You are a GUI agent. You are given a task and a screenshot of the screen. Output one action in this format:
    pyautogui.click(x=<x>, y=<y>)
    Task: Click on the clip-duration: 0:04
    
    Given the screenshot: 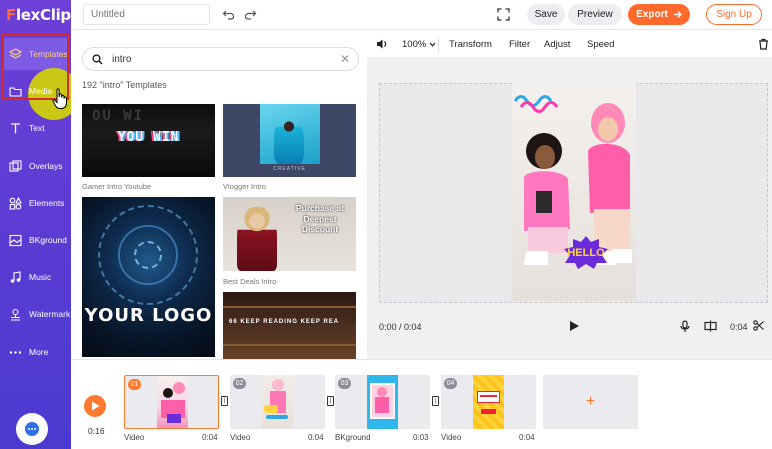 What is the action you would take?
    pyautogui.click(x=527, y=437)
    